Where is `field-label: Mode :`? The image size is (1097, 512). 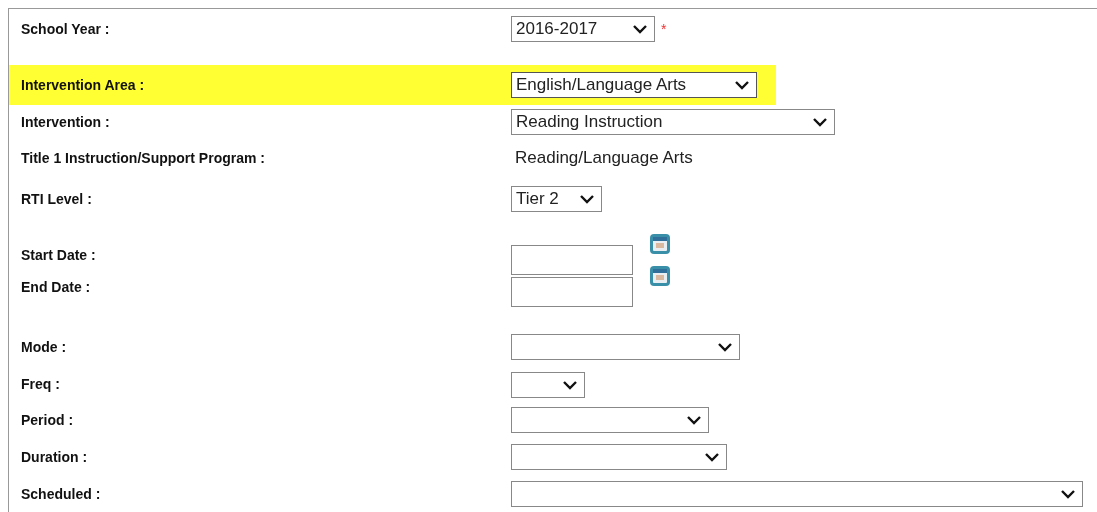
field-label: Mode : is located at coordinates (44, 347).